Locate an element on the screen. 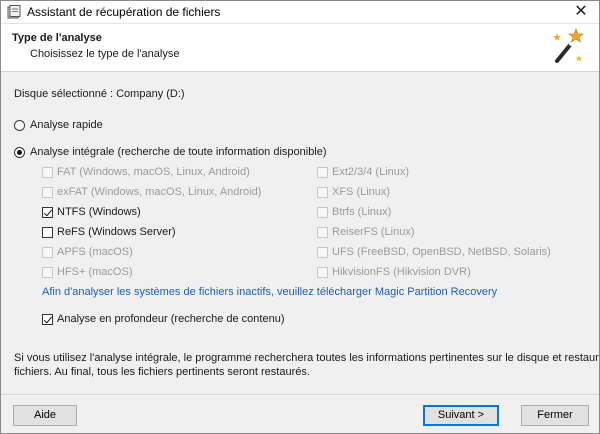 The height and width of the screenshot is (434, 600). title-bar: Assistant de récupération de fichiers ✕ is located at coordinates (300, 12).